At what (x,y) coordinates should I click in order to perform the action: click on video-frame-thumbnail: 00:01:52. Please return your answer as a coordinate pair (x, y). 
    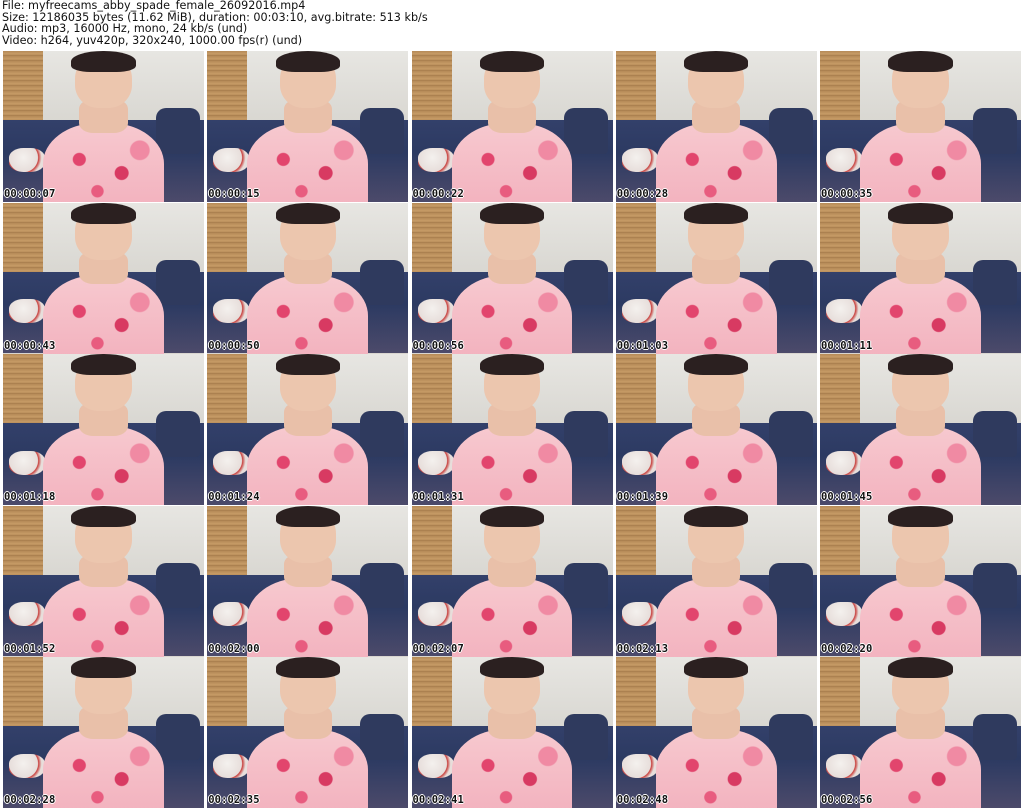
    Looking at the image, I should click on (103, 581).